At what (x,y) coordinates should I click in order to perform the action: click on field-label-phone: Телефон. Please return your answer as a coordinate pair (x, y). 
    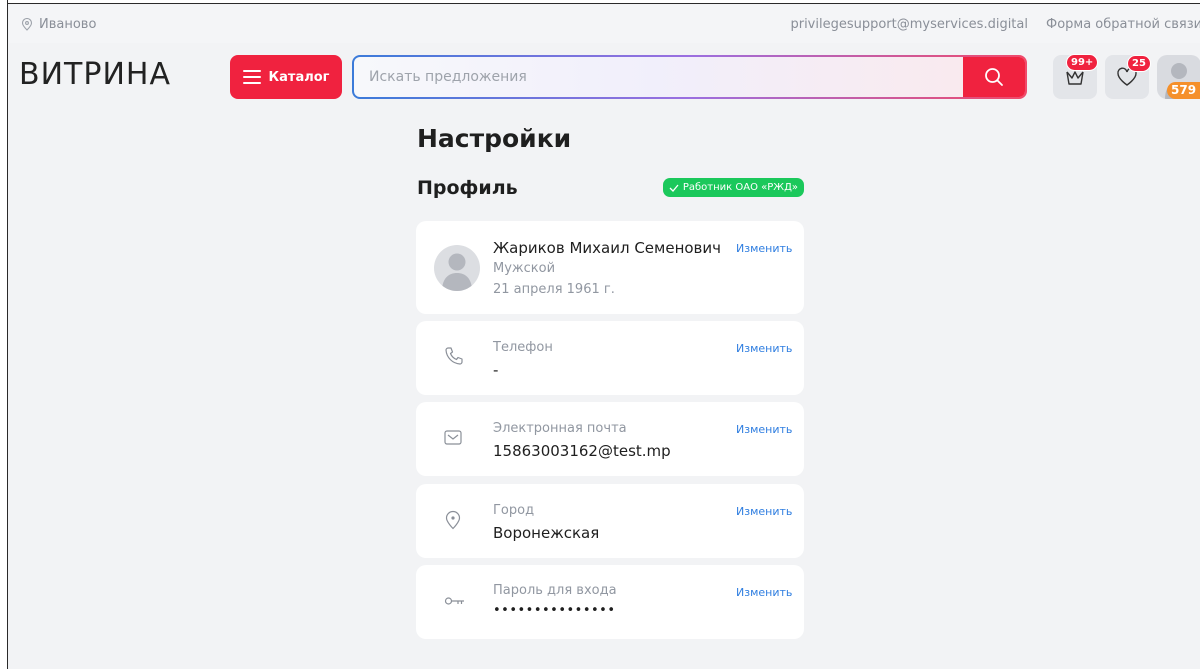
    Looking at the image, I should click on (523, 347).